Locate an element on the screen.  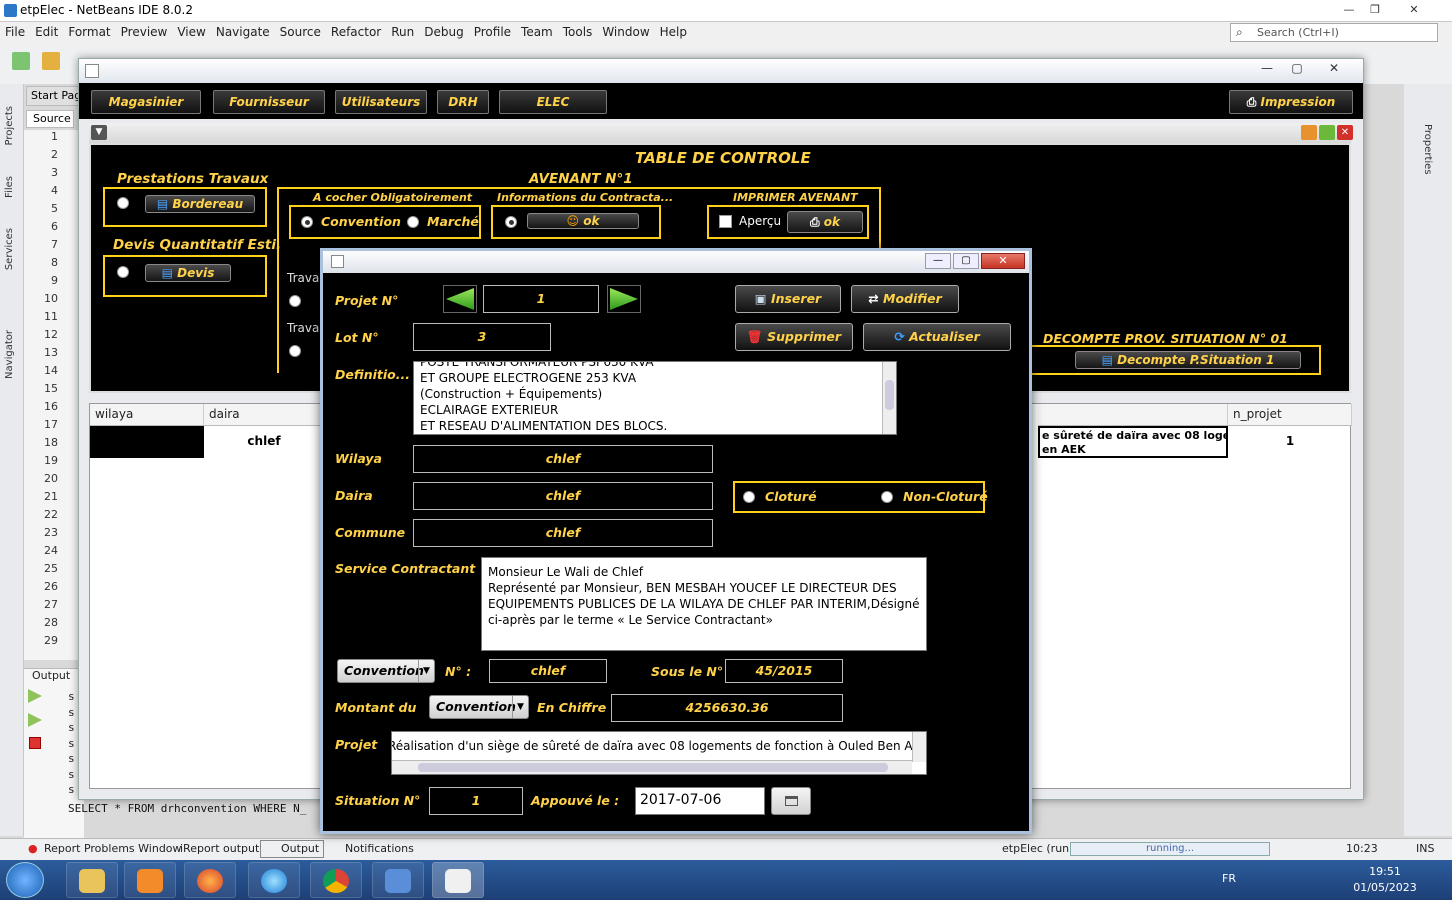
projet-vertical-scrollbar is located at coordinates (919, 747).